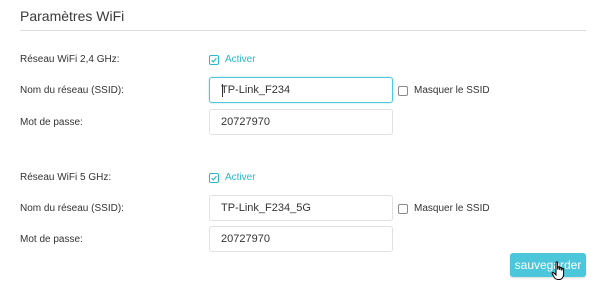  What do you see at coordinates (72, 208) in the screenshot?
I see `wifi-5-ssid-label: Nom du réseau (SSID):` at bounding box center [72, 208].